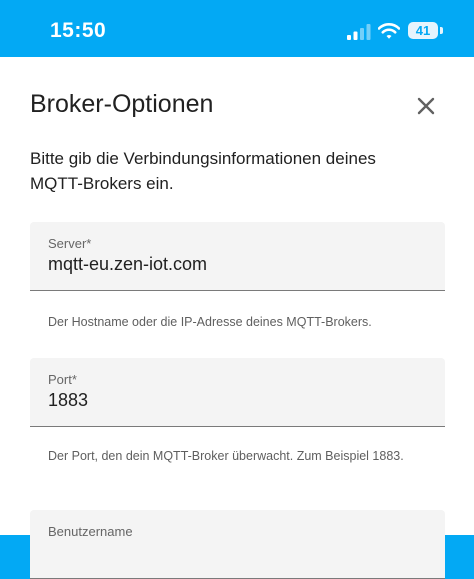  Describe the element at coordinates (237, 544) in the screenshot. I see `username-field: Benutzername` at that location.